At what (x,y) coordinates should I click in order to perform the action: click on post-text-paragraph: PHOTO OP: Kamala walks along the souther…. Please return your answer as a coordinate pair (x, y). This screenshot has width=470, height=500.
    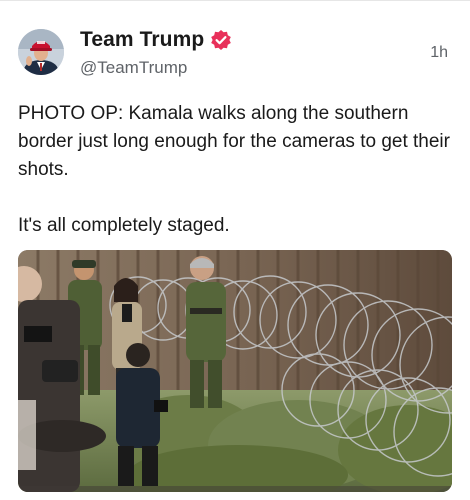
    Looking at the image, I should click on (234, 141).